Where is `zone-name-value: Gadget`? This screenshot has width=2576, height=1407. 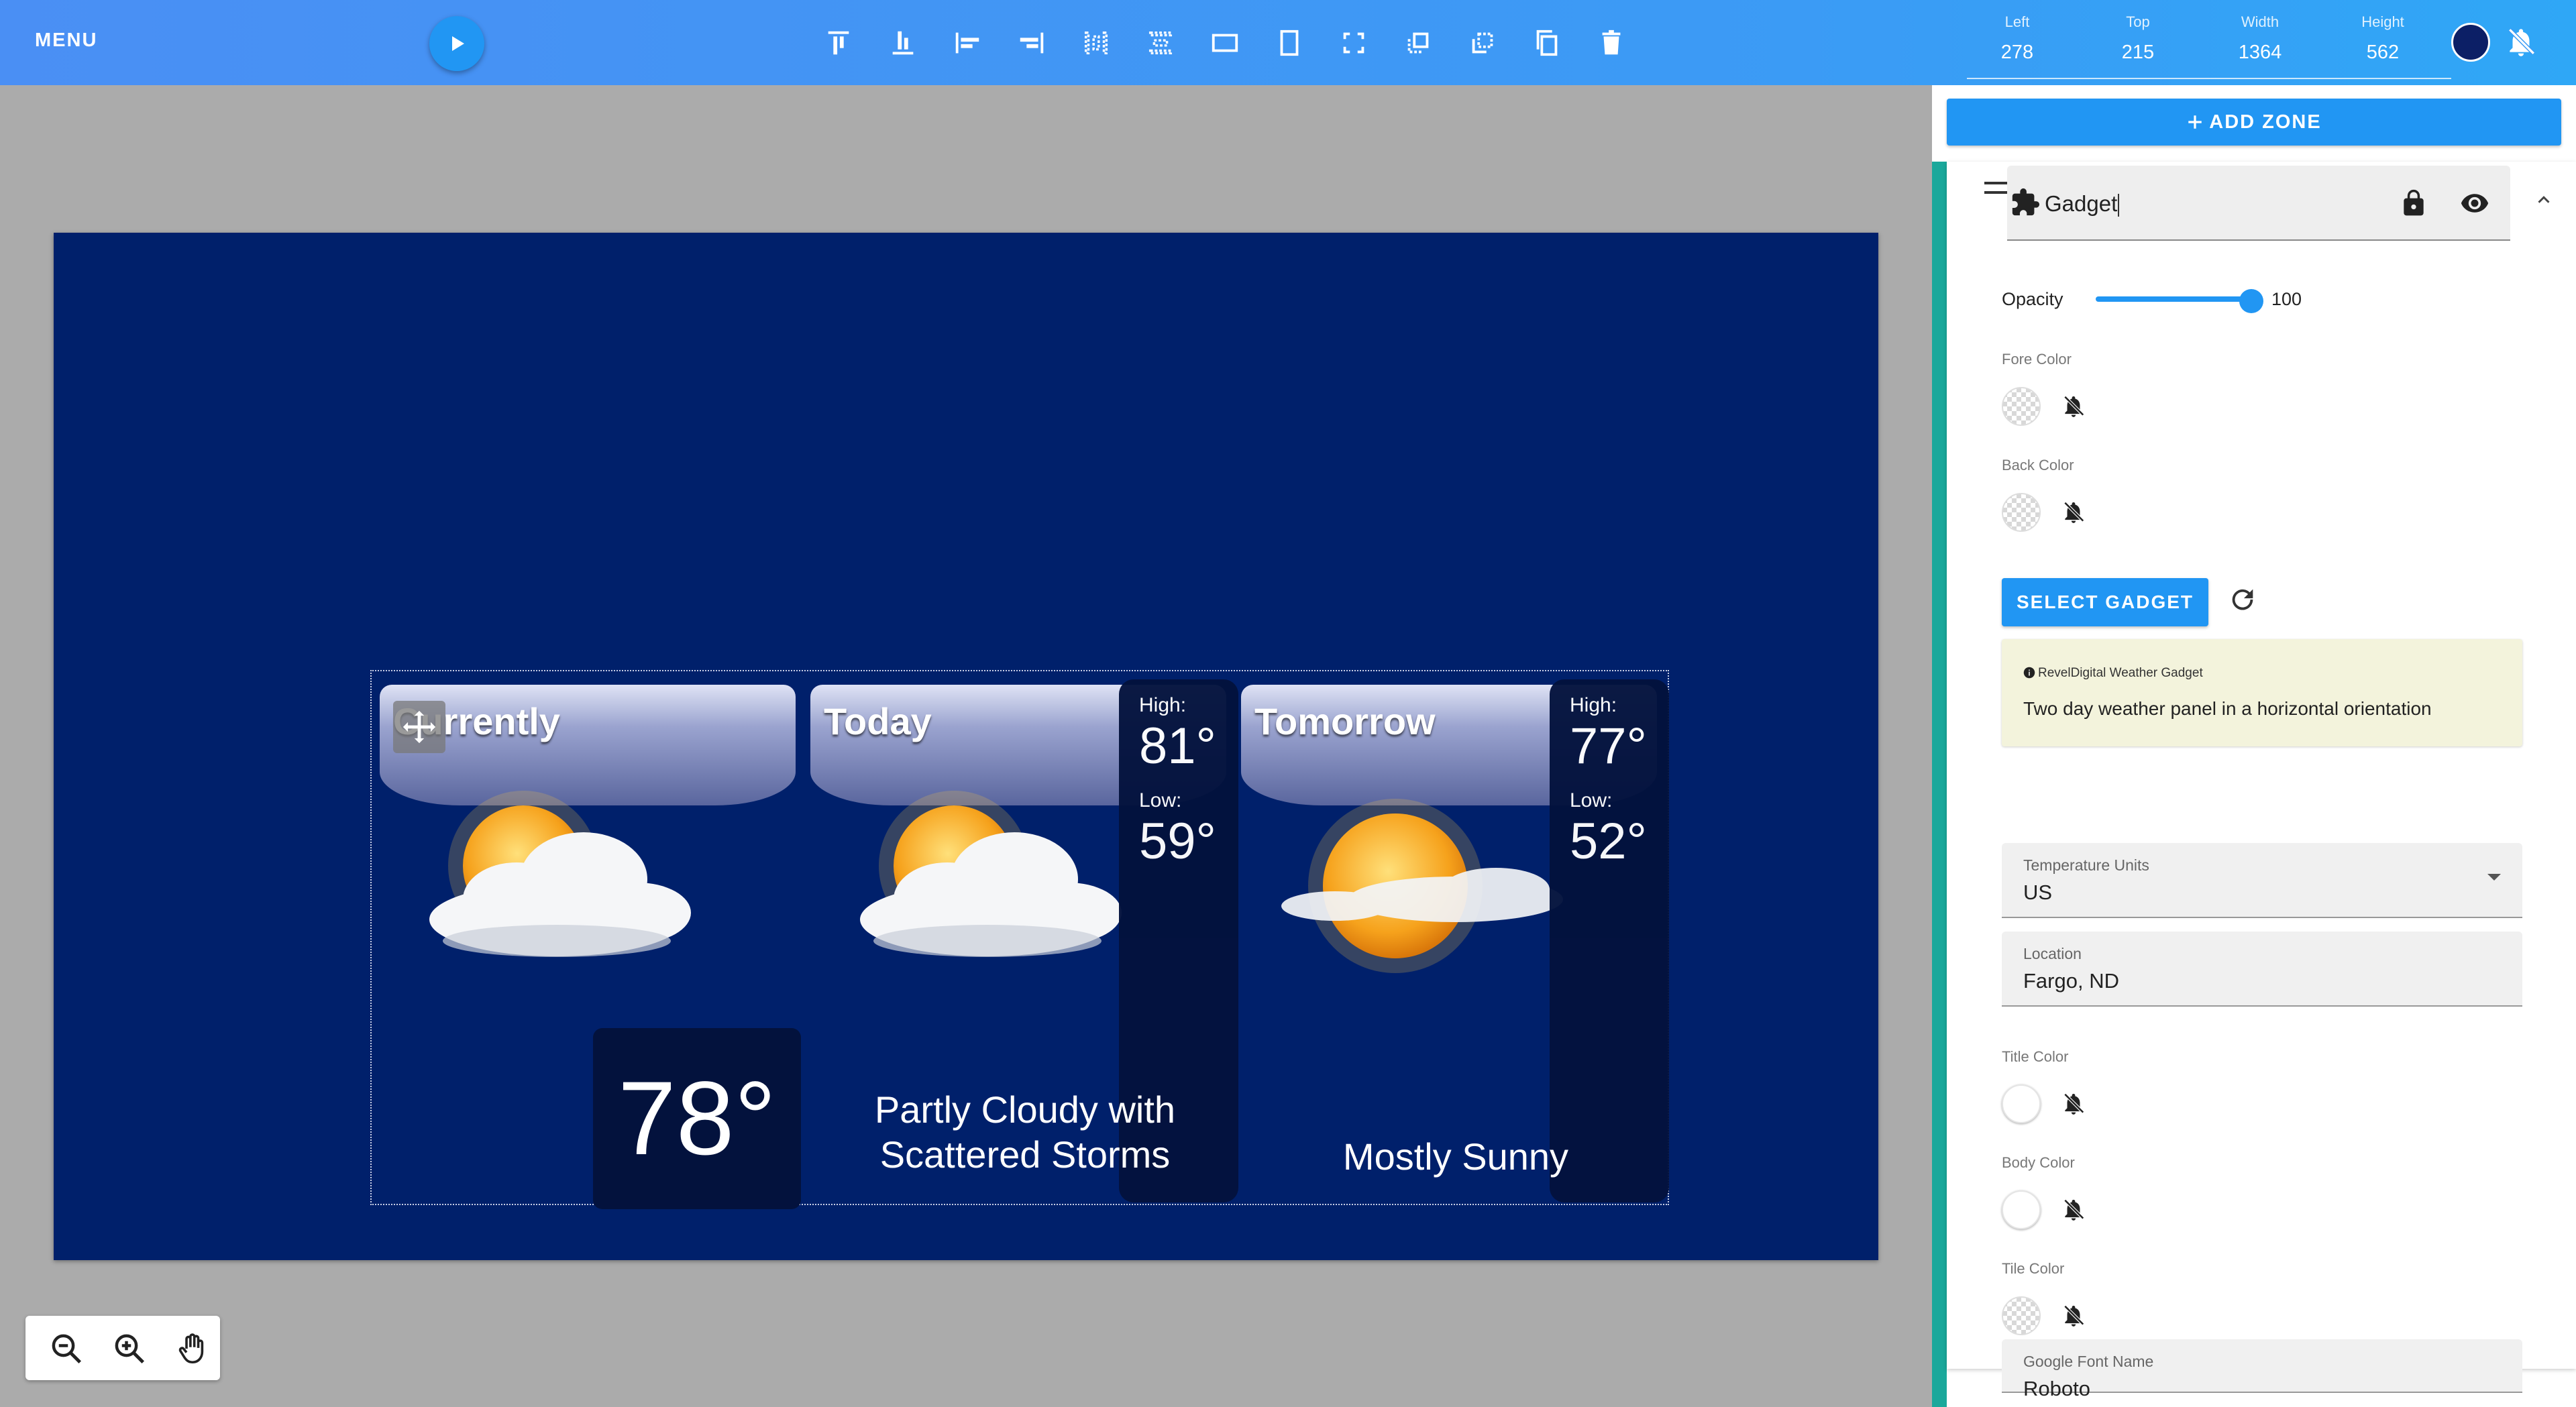
zone-name-value: Gadget is located at coordinates (2082, 204).